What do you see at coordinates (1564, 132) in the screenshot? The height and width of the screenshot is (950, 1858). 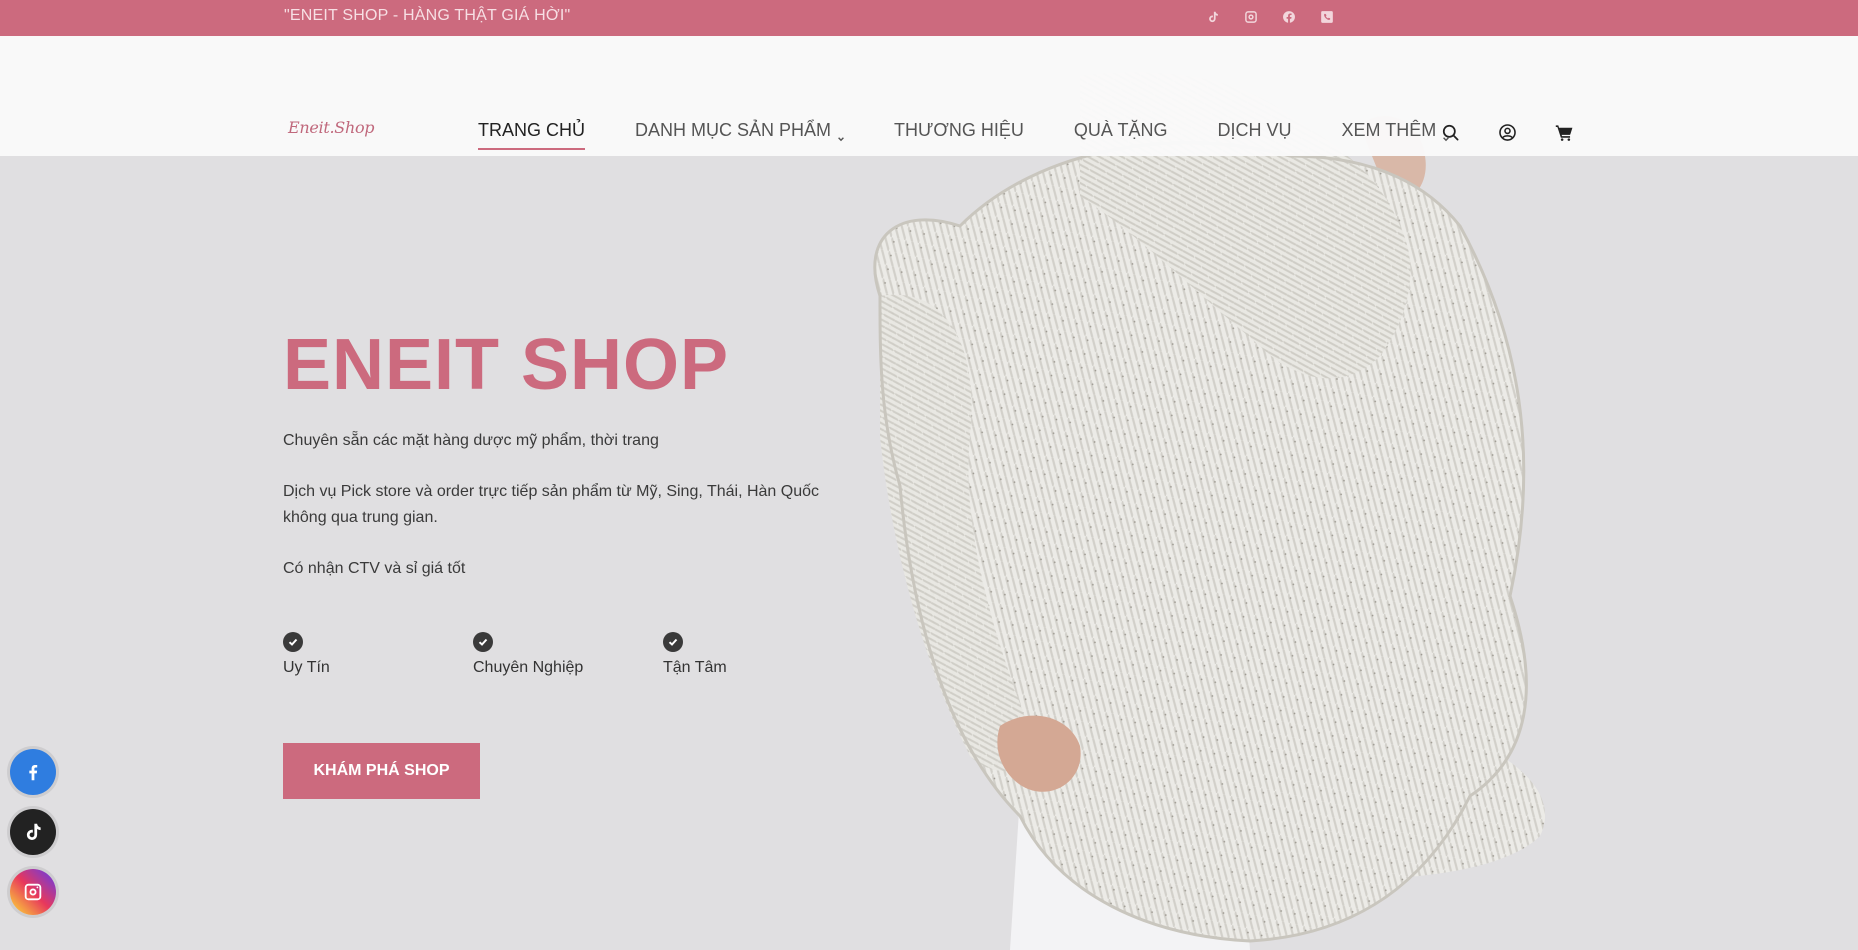 I see `cart-icon` at bounding box center [1564, 132].